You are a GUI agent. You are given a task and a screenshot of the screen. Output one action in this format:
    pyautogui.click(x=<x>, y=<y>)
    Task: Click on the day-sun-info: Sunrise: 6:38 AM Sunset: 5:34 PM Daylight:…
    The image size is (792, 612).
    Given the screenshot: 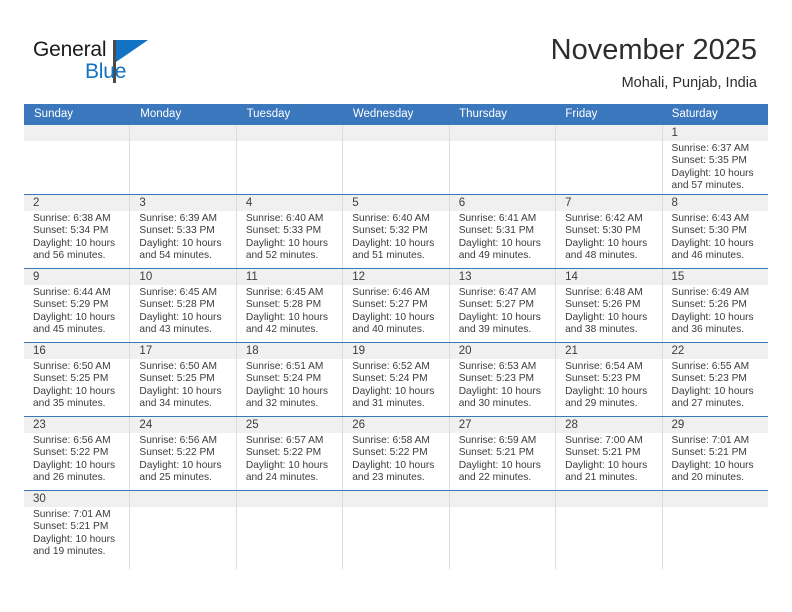 What is the action you would take?
    pyautogui.click(x=76, y=236)
    